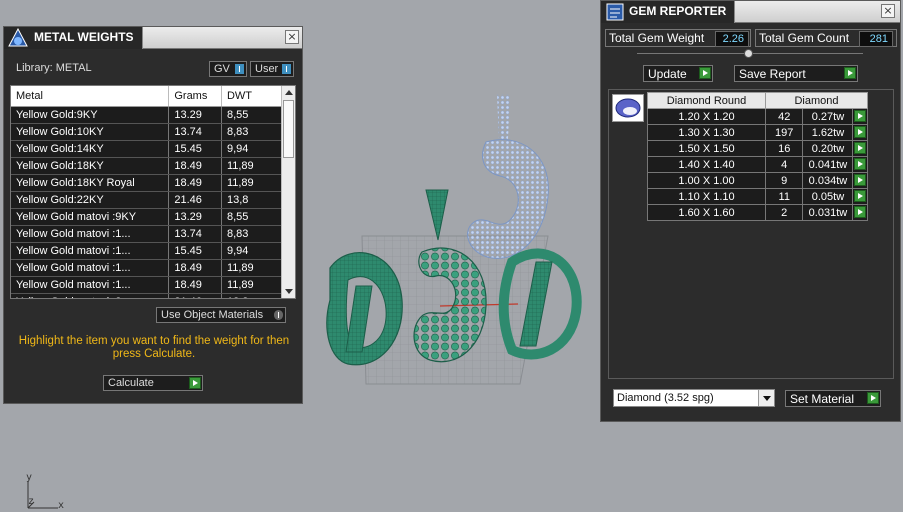 This screenshot has height=512, width=903. Describe the element at coordinates (850, 73) in the screenshot. I see `save-report-go-icon` at that location.